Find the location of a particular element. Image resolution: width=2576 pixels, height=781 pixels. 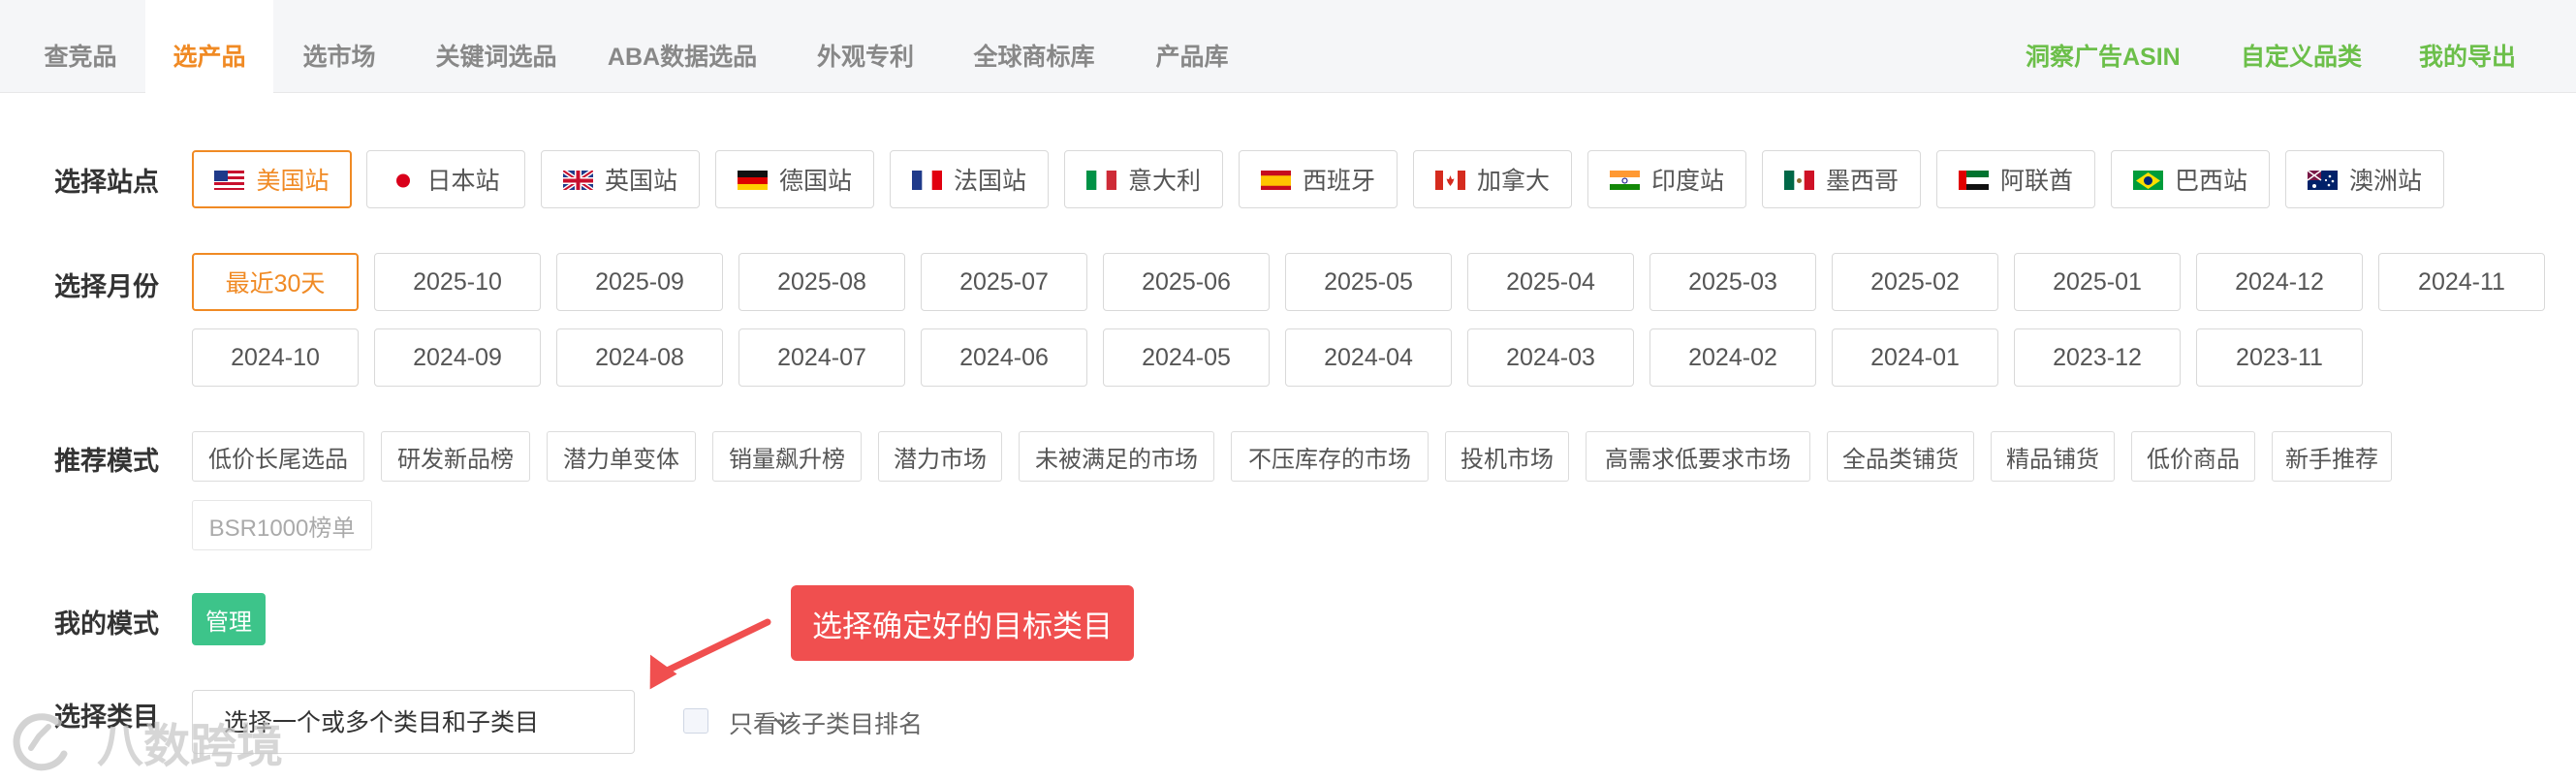

month-chip: 2024-07 is located at coordinates (821, 357).